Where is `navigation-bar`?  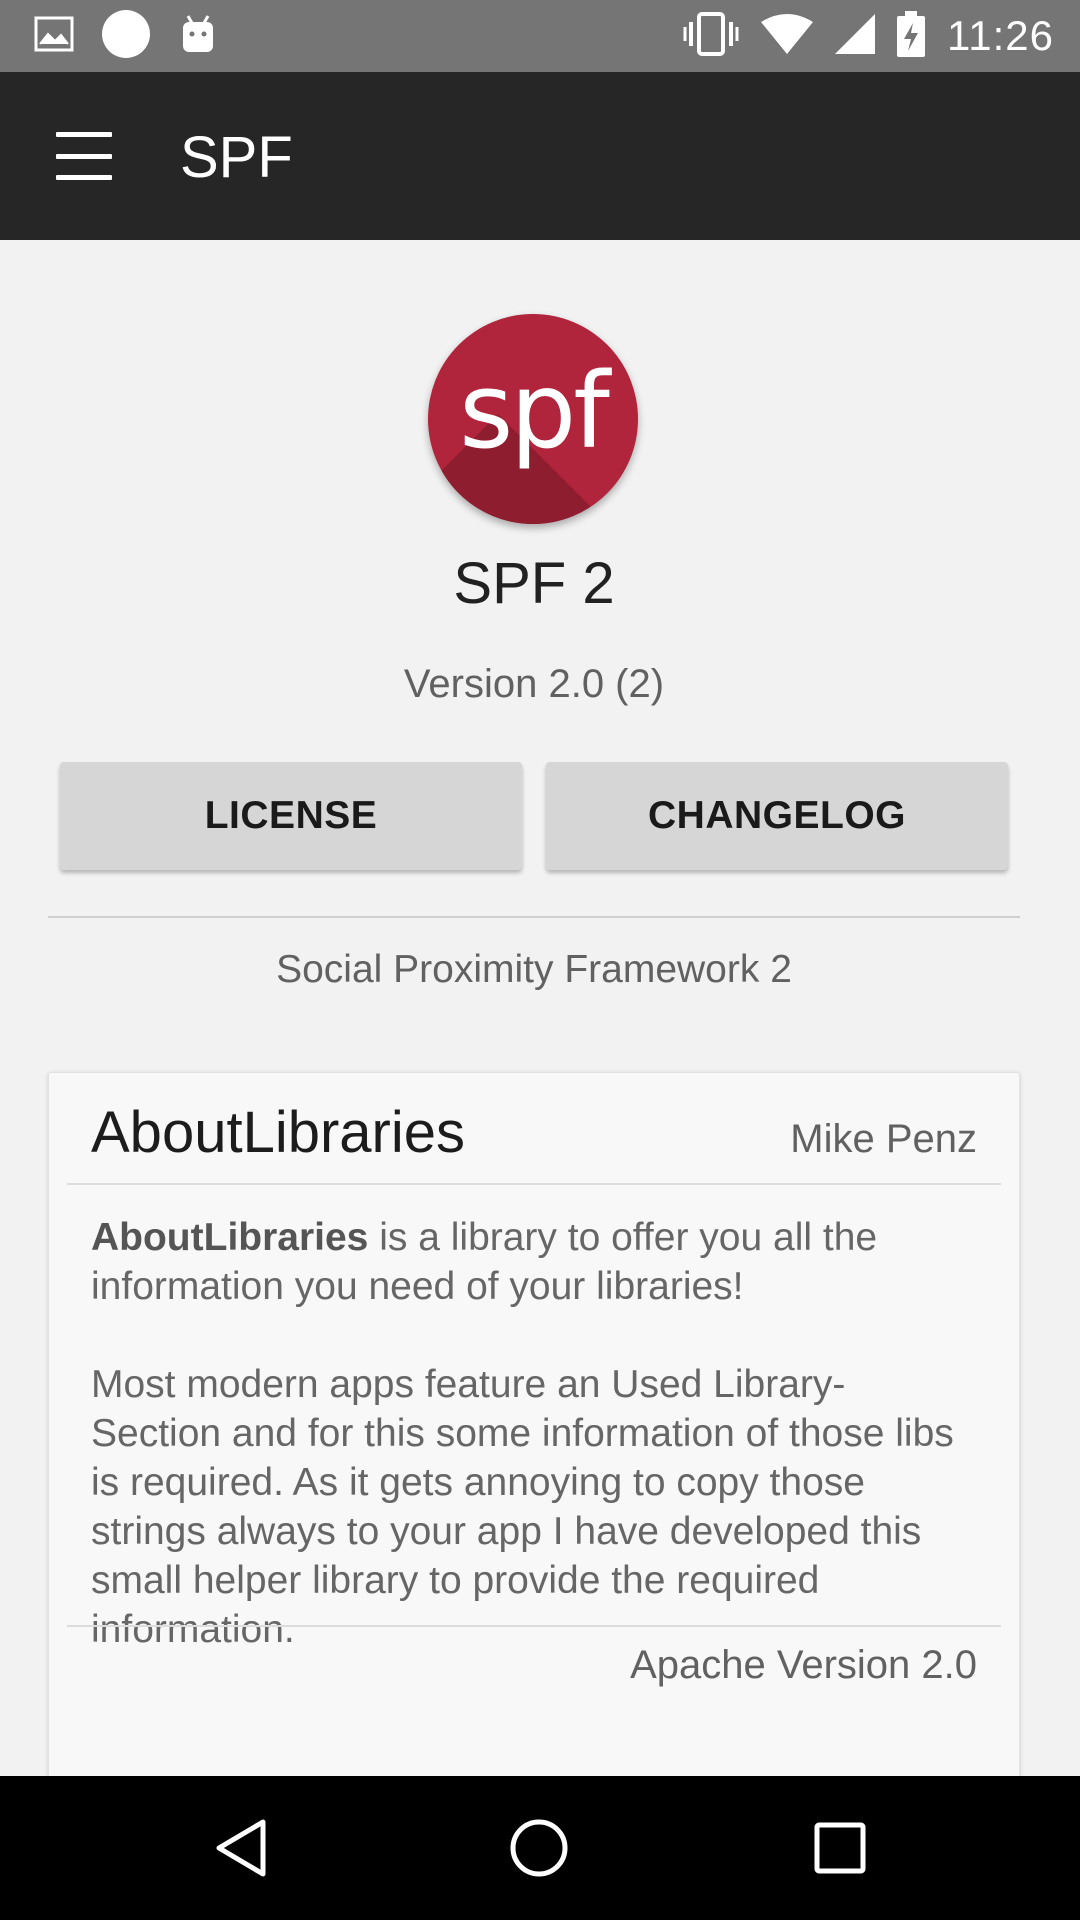
navigation-bar is located at coordinates (540, 1848).